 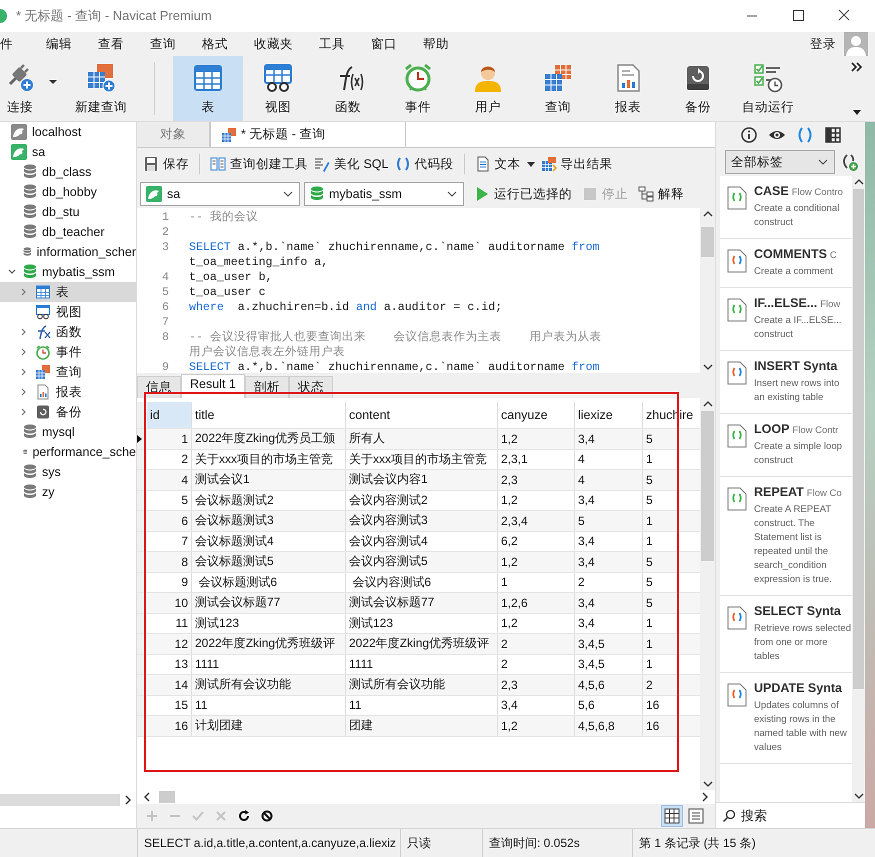 I want to click on toolbar-button: 用户, so click(x=488, y=88).